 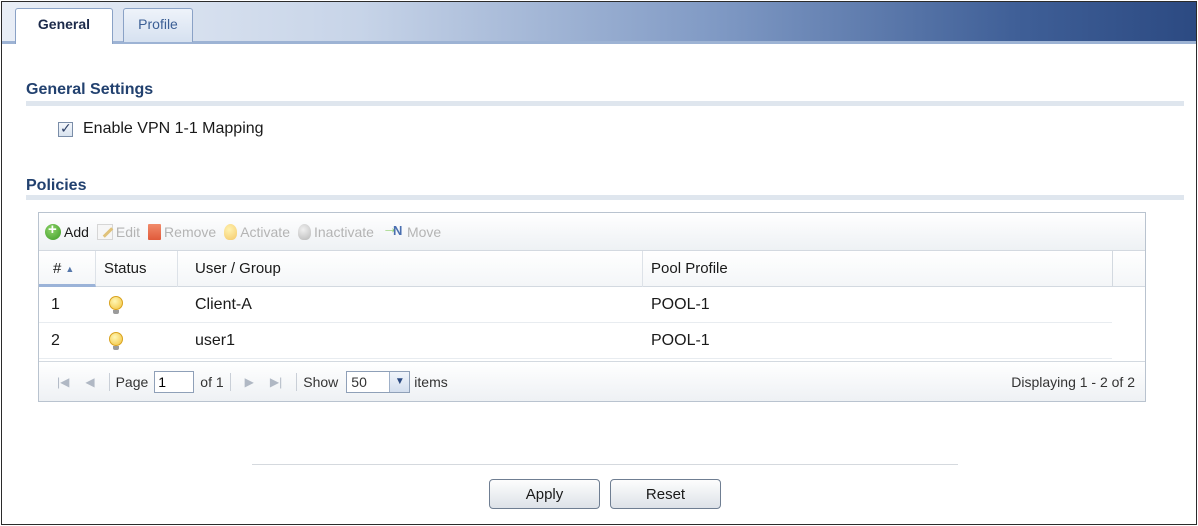 What do you see at coordinates (65, 128) in the screenshot?
I see `enable-vpn-mapping-checkbox` at bounding box center [65, 128].